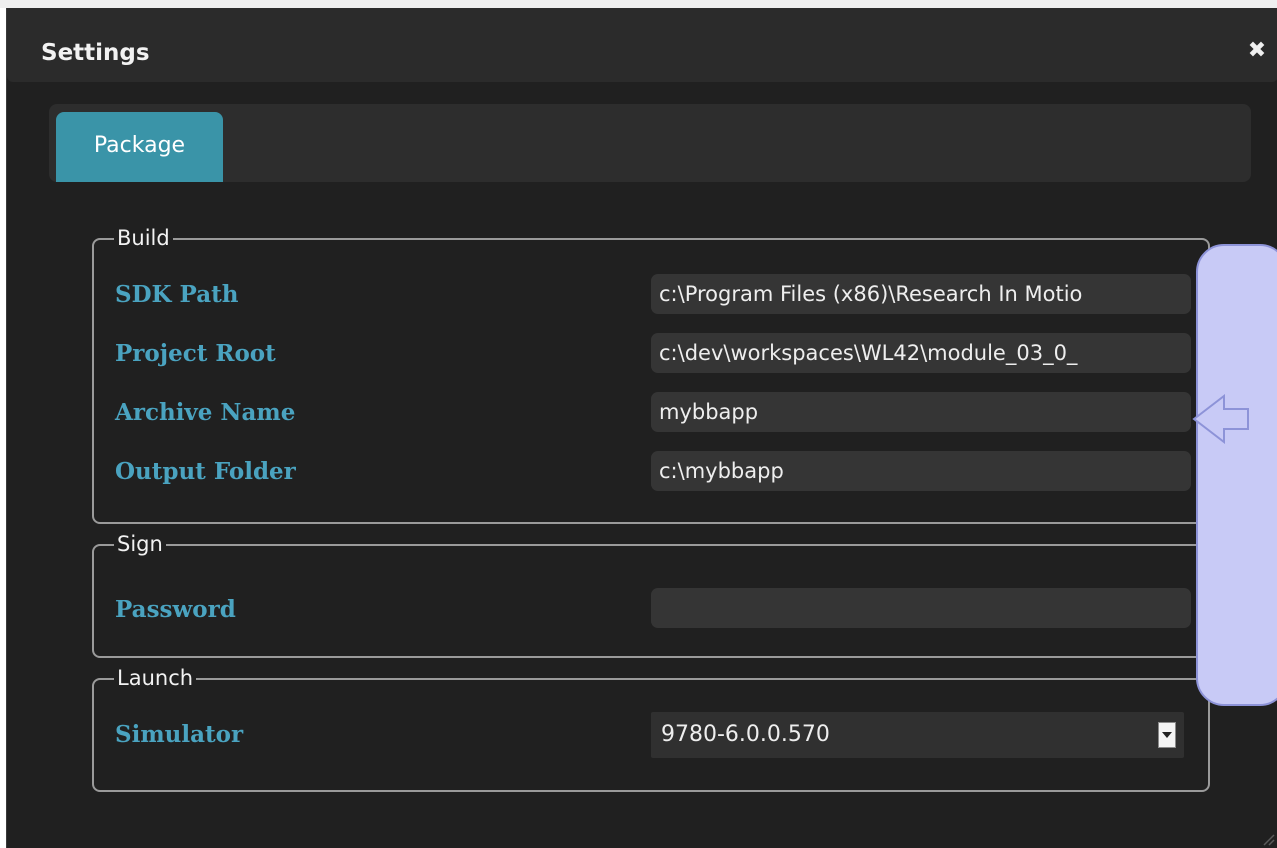 This screenshot has height=848, width=1277. Describe the element at coordinates (1167, 735) in the screenshot. I see `chevron-down-icon` at that location.